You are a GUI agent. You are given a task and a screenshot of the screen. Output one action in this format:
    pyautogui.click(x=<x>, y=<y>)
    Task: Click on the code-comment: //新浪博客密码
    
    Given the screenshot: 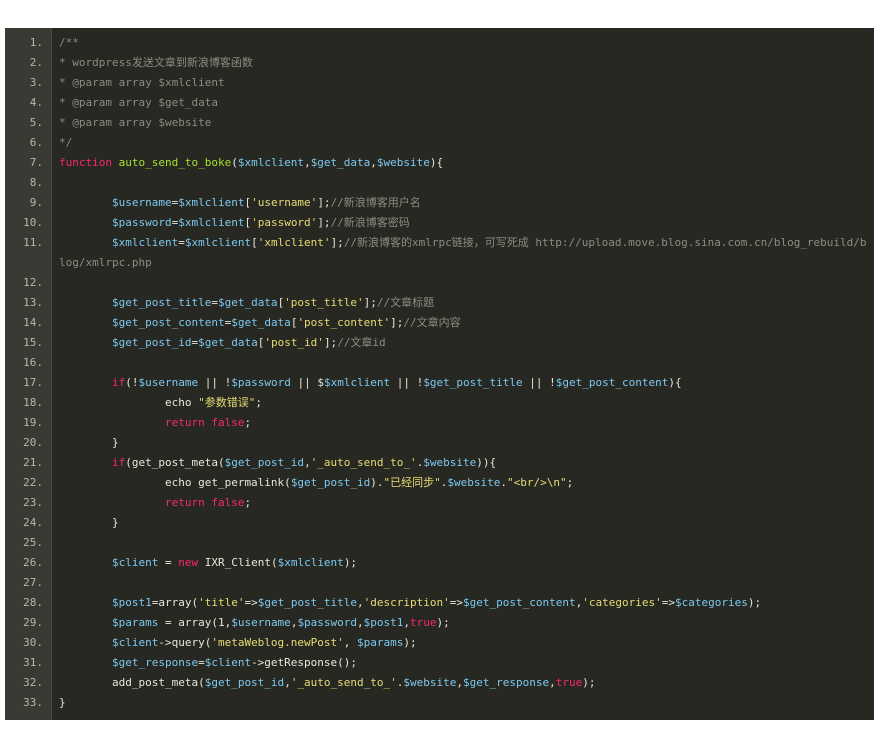 What is the action you would take?
    pyautogui.click(x=370, y=222)
    